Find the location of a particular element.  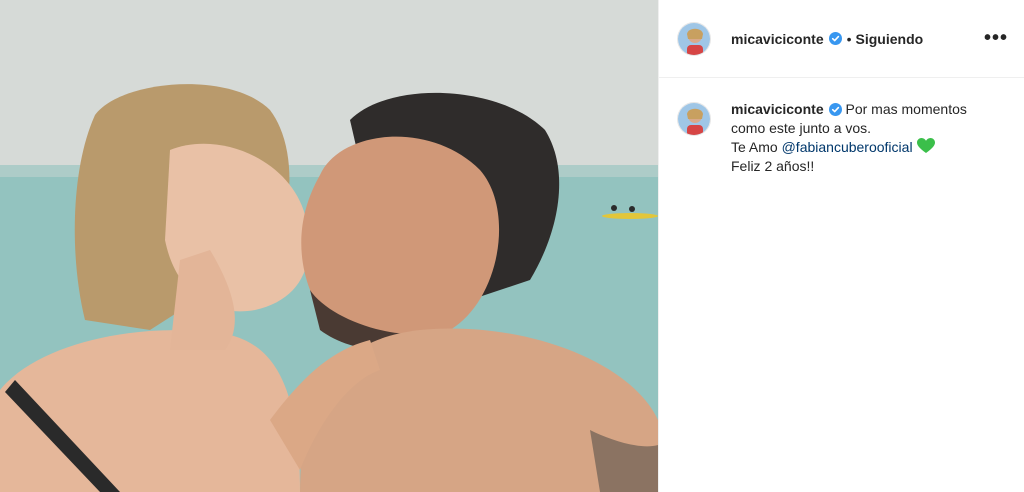

caption-text-line4: Feliz 2 años!! is located at coordinates (773, 166).